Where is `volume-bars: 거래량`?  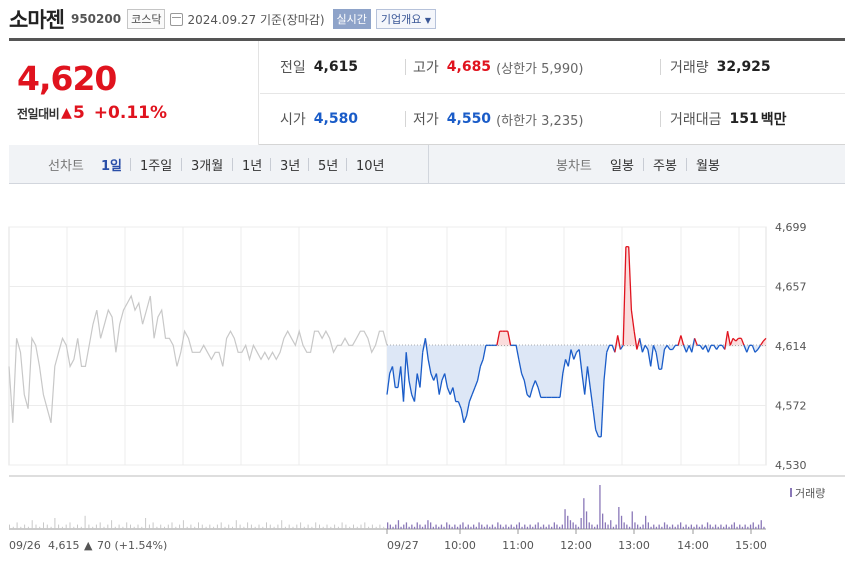 volume-bars: 거래량 is located at coordinates (417, 507).